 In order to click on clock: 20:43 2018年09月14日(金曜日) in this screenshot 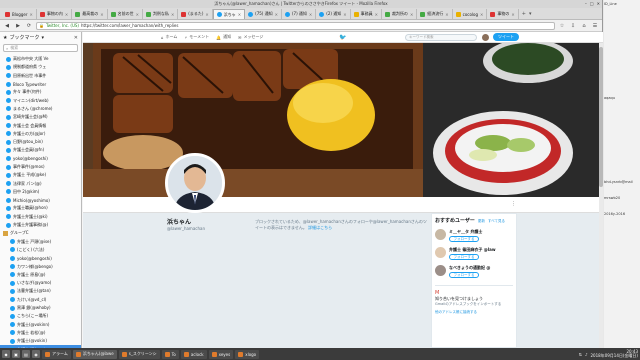, I will do `click(614, 354)`.